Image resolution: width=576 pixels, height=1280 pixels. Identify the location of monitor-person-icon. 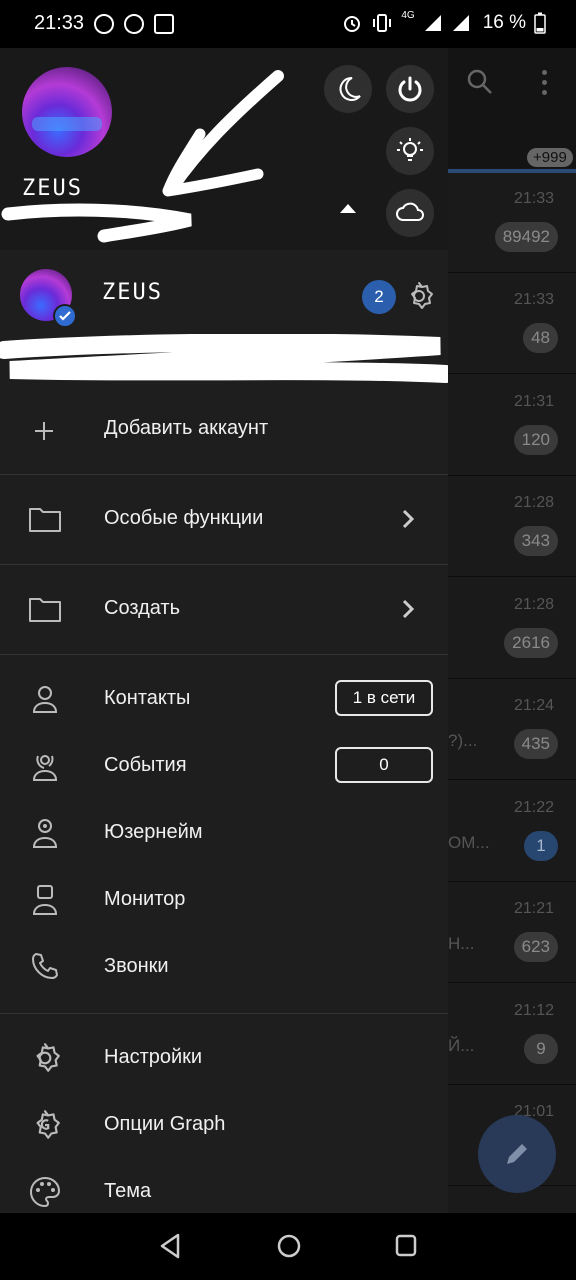
(45, 900).